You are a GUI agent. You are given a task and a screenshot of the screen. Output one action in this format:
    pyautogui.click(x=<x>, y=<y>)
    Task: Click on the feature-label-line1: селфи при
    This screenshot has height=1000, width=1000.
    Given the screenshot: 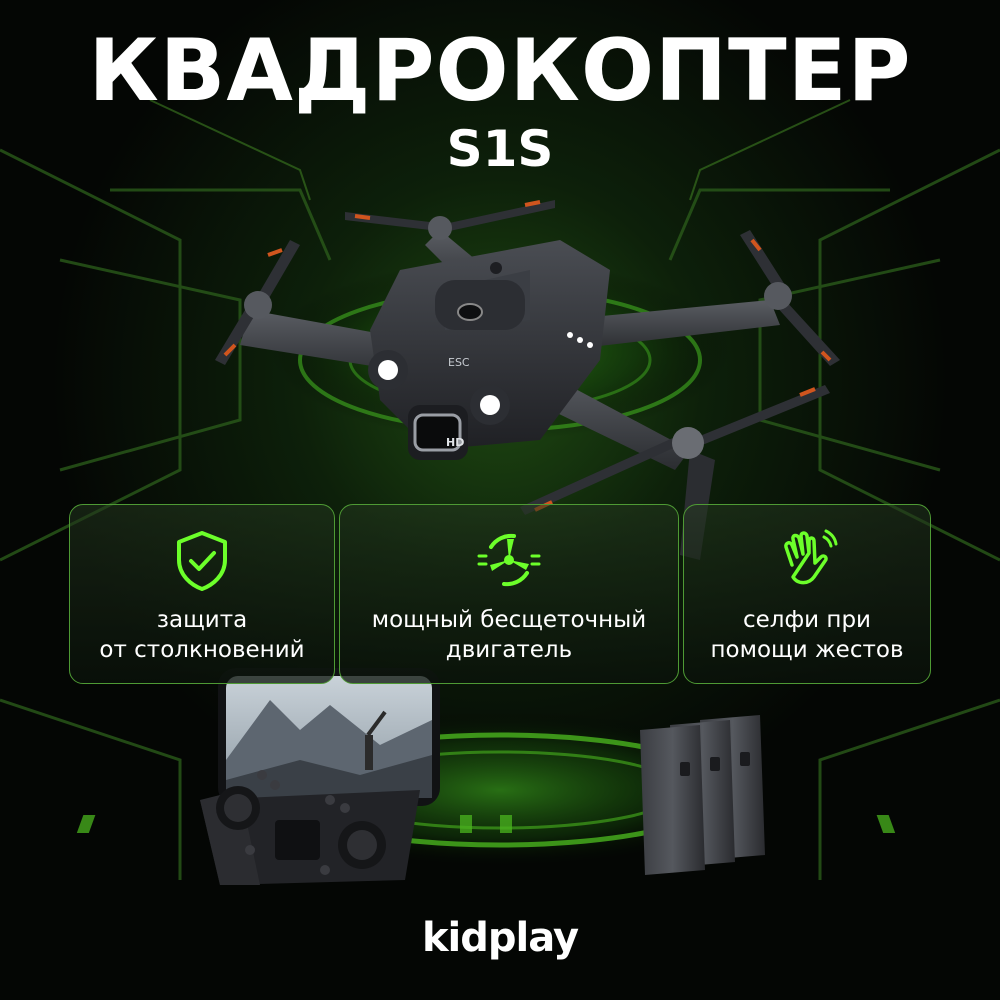 What is the action you would take?
    pyautogui.click(x=806, y=620)
    